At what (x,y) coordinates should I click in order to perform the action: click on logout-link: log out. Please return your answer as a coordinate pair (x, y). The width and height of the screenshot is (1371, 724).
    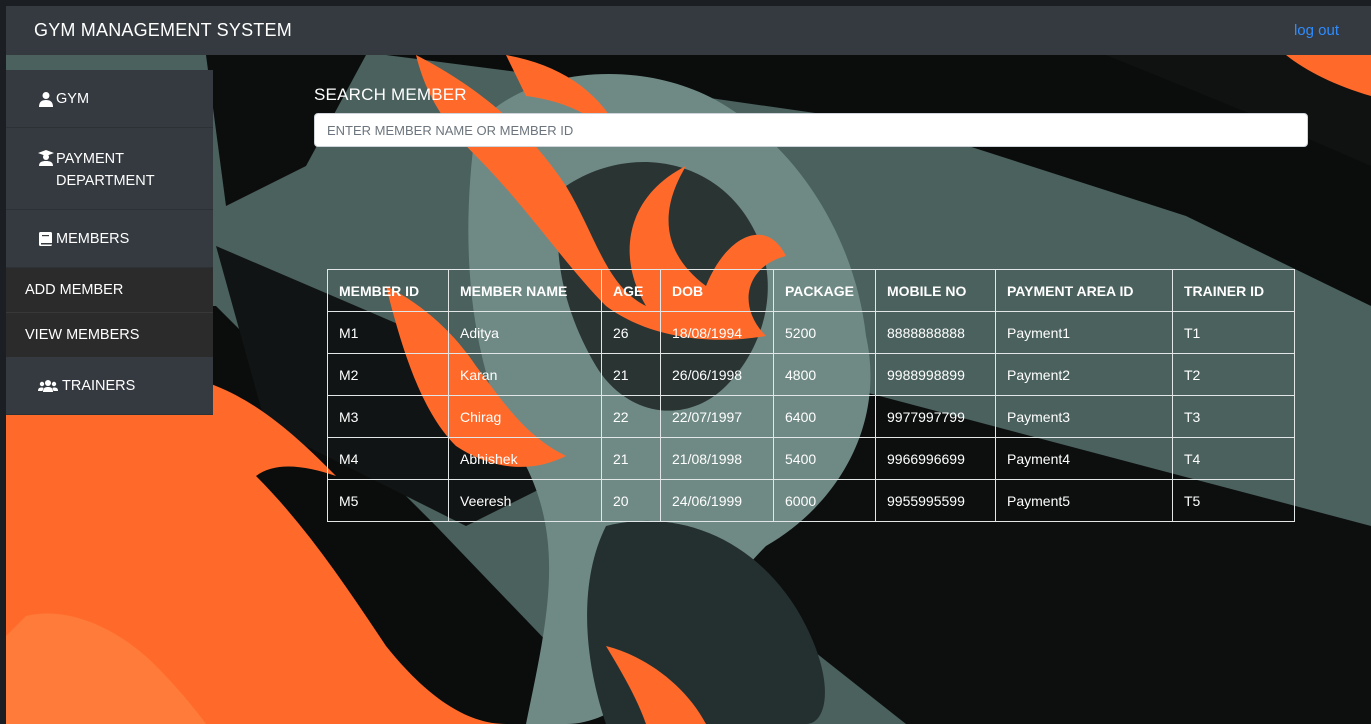
    Looking at the image, I should click on (1316, 30).